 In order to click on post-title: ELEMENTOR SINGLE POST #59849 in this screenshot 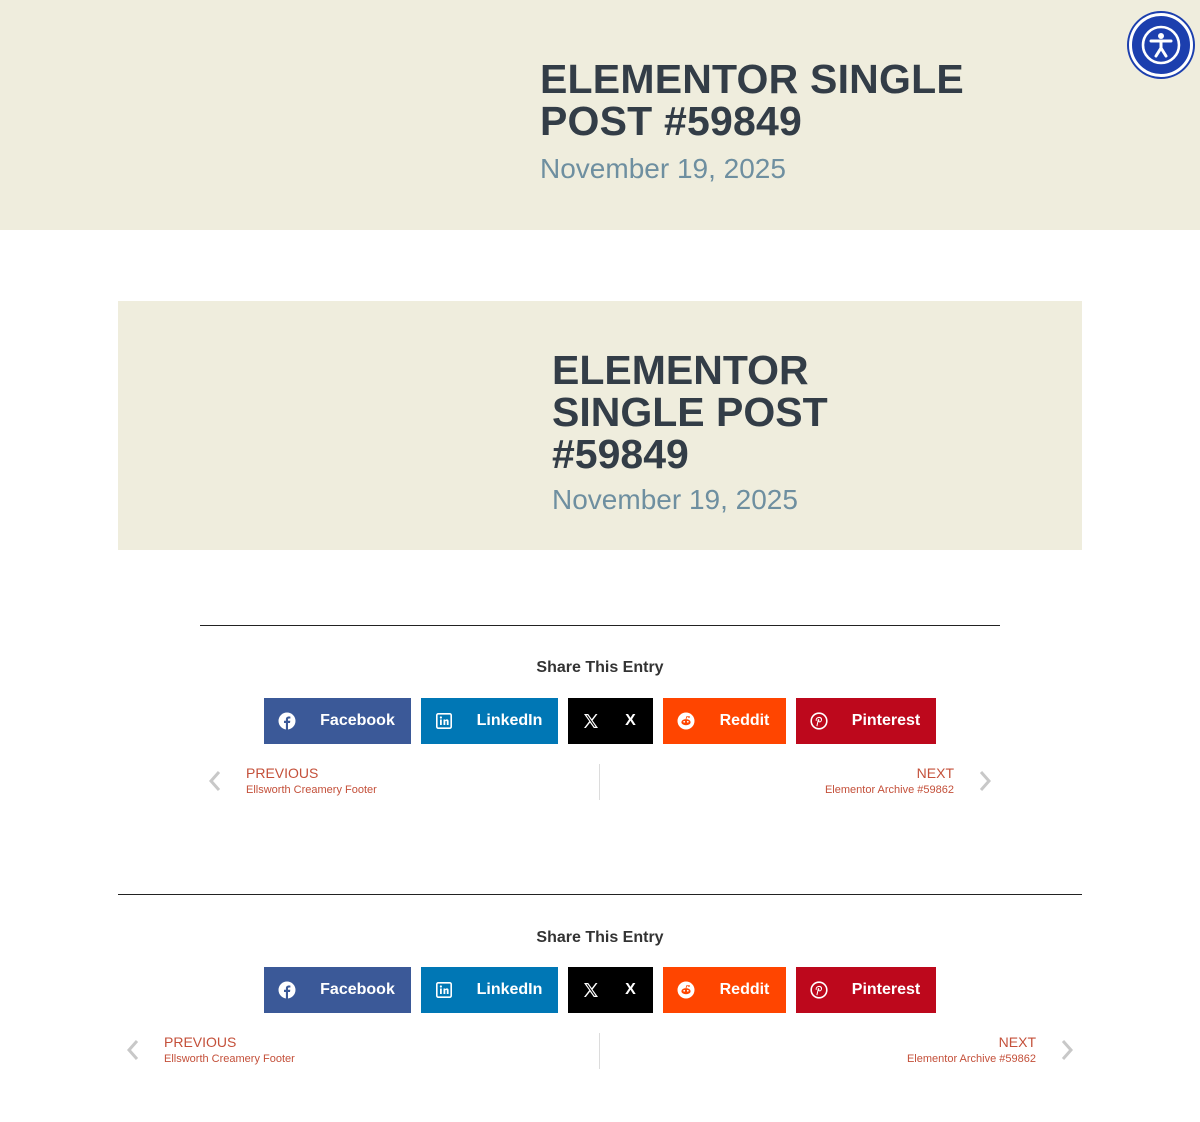, I will do `click(752, 100)`.